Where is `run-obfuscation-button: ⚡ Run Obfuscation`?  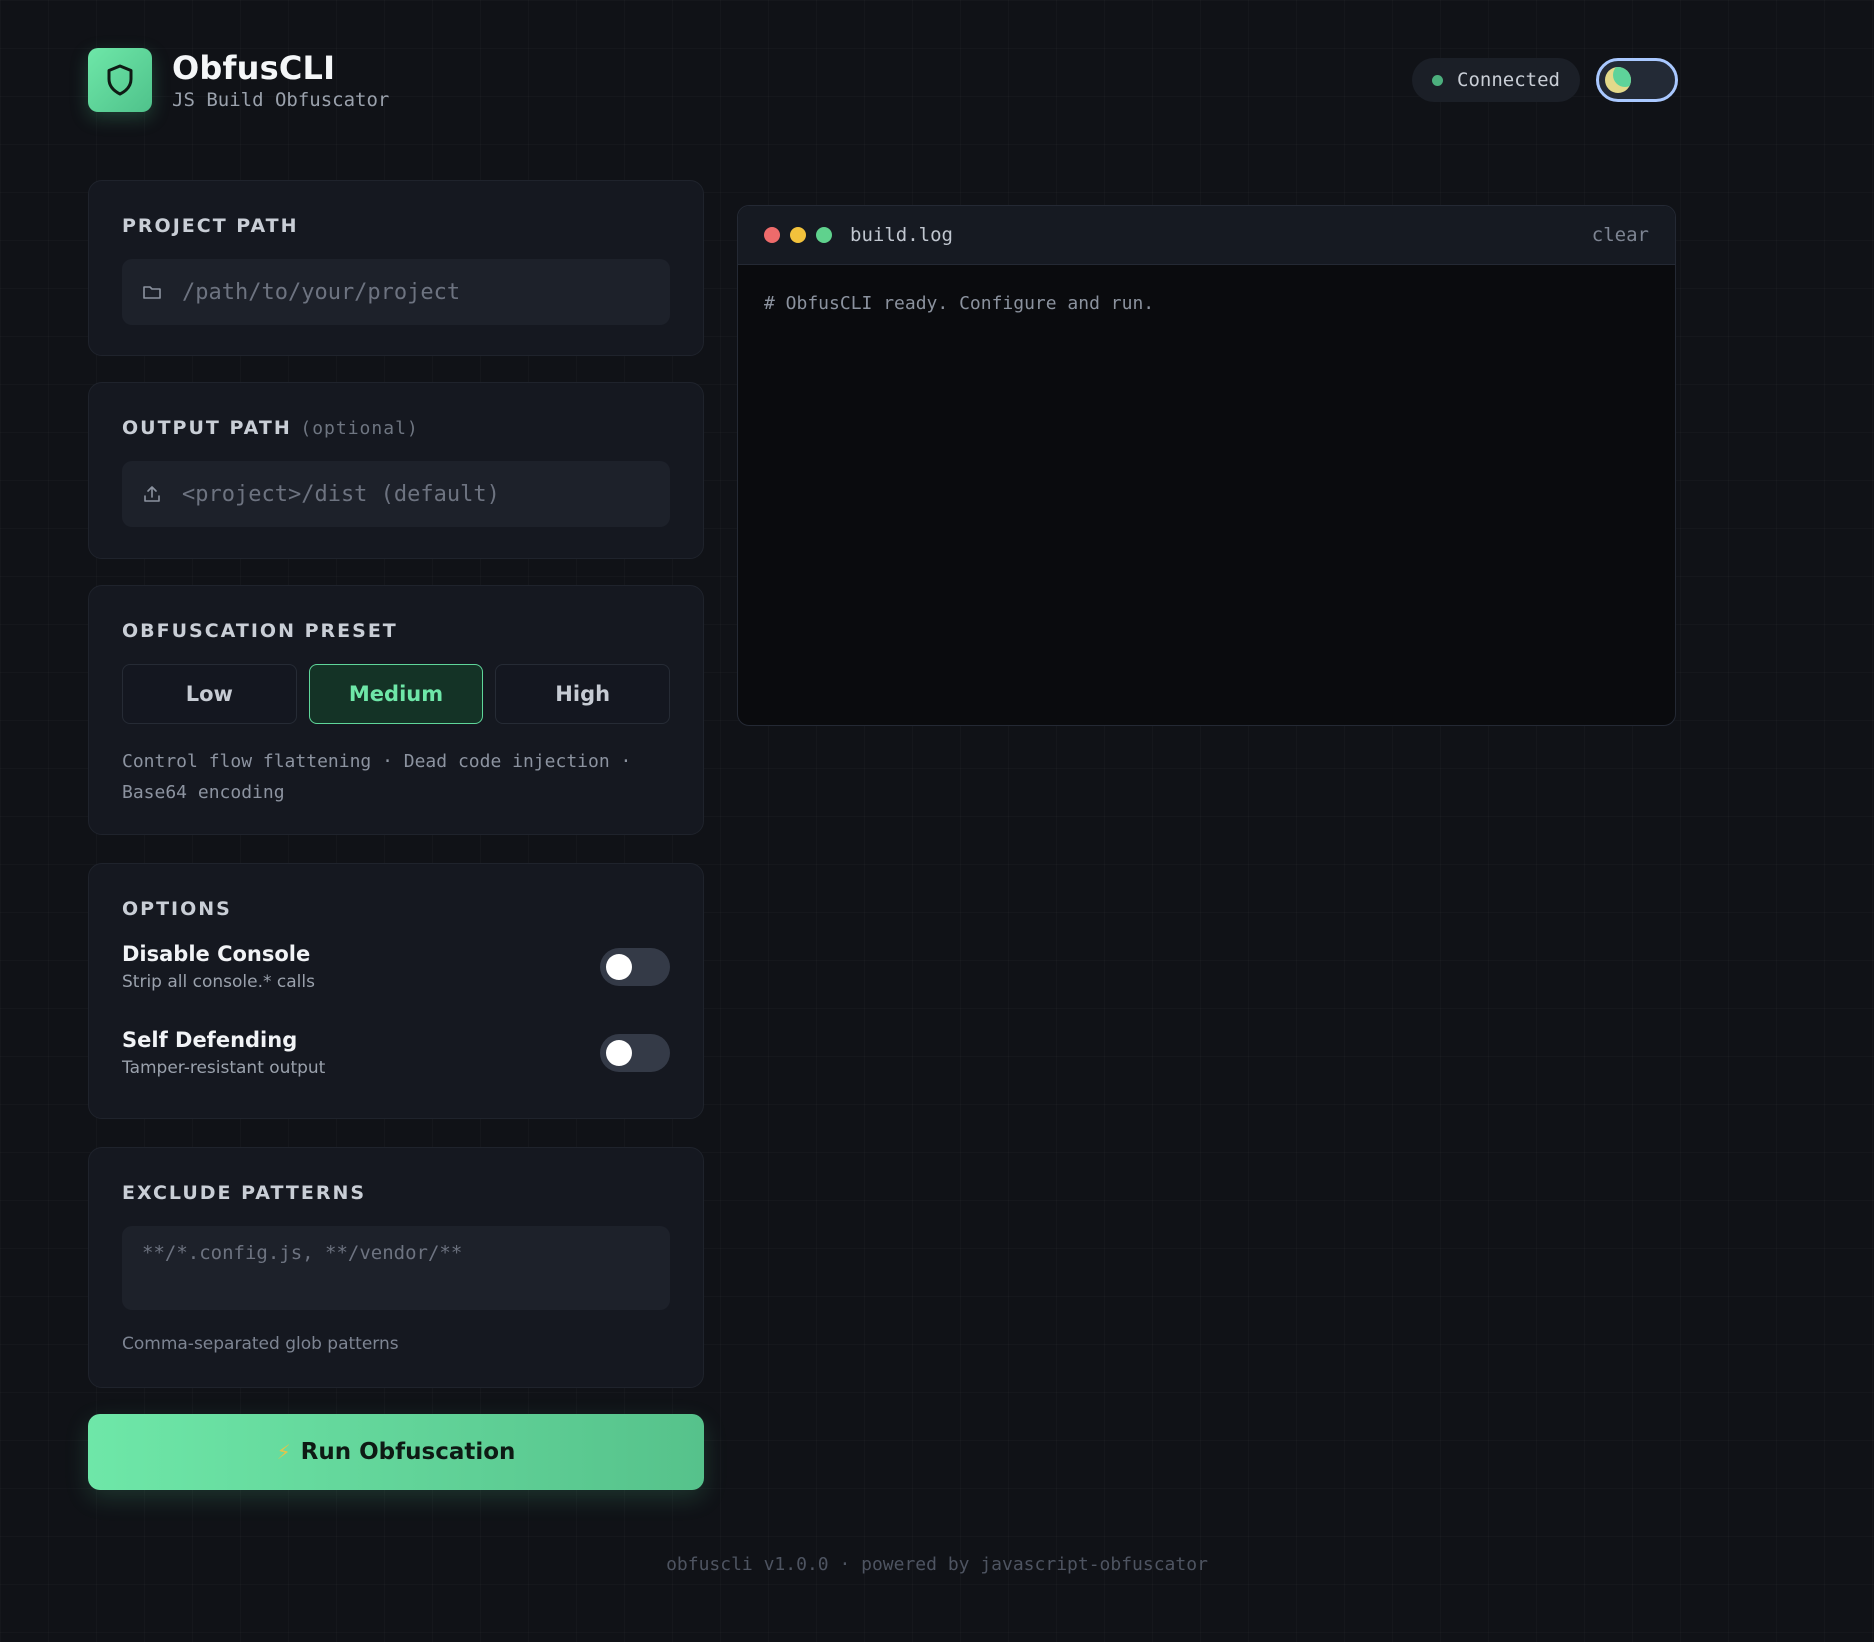 run-obfuscation-button: ⚡ Run Obfuscation is located at coordinates (396, 1452).